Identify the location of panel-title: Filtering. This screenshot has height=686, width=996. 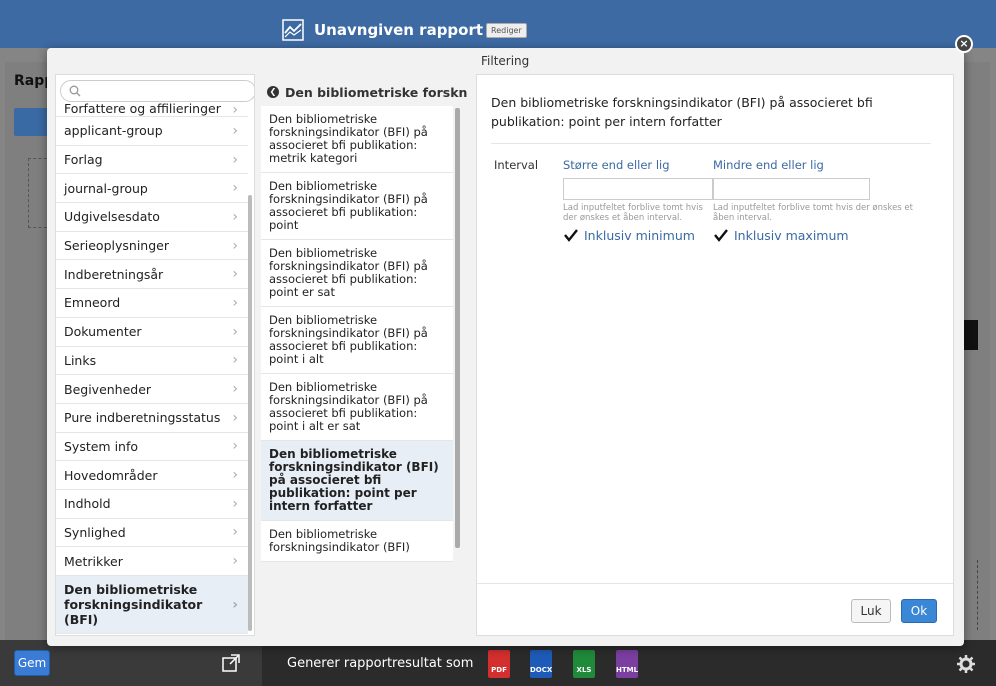
(505, 61).